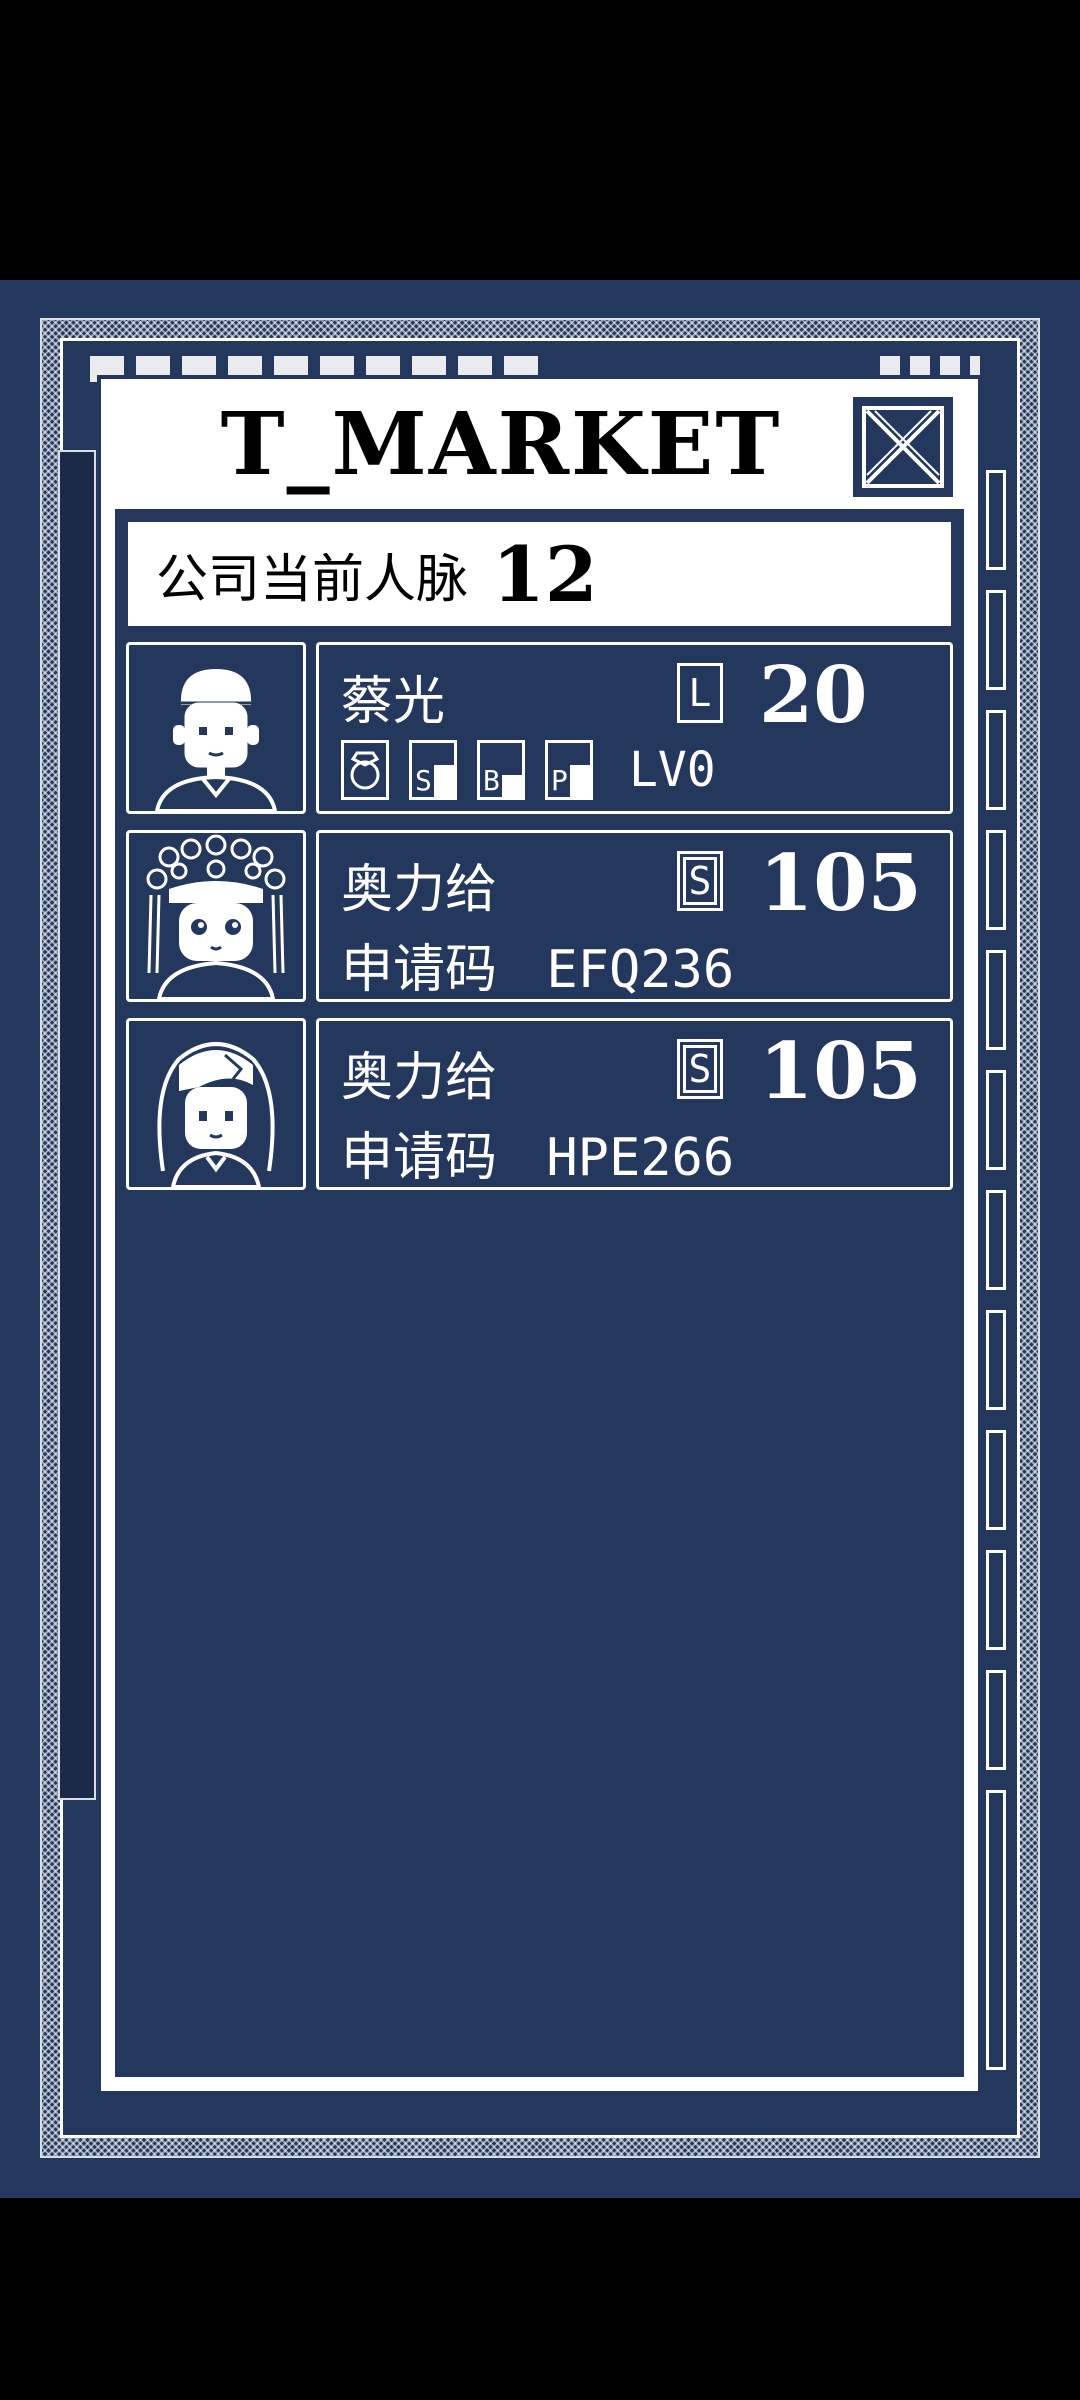 This screenshot has width=1080, height=2400. I want to click on close-icon, so click(903, 447).